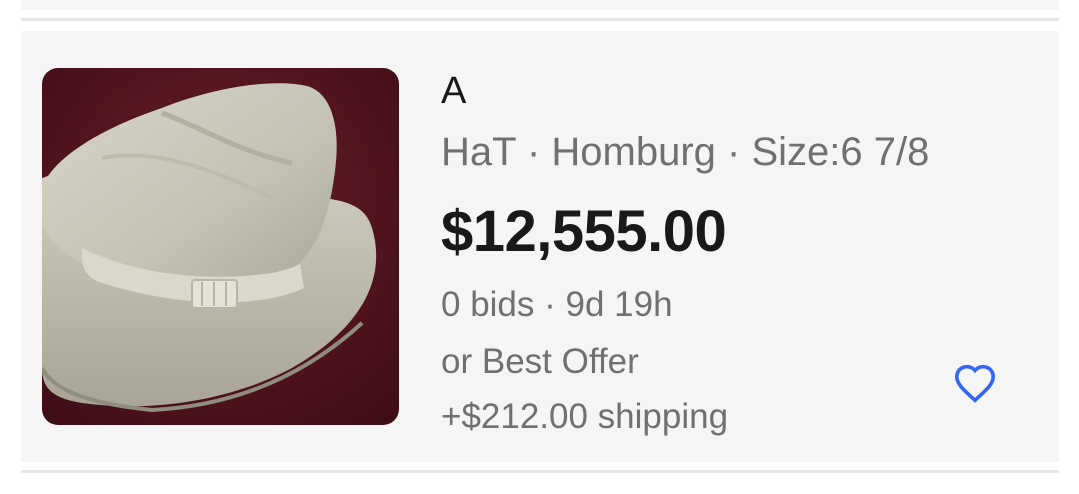 The image size is (1079, 494). Describe the element at coordinates (585, 416) in the screenshot. I see `shipping-cost: +$212.00 shipping` at that location.